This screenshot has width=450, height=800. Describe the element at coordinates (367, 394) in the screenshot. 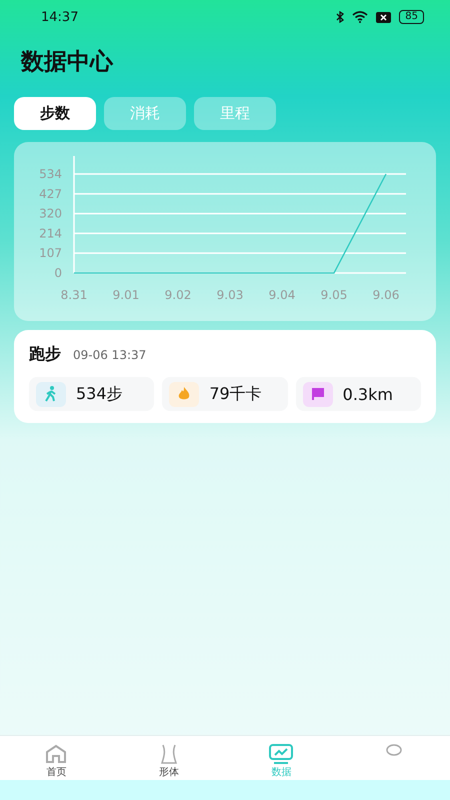

I see `stat-value: 0.3km` at that location.